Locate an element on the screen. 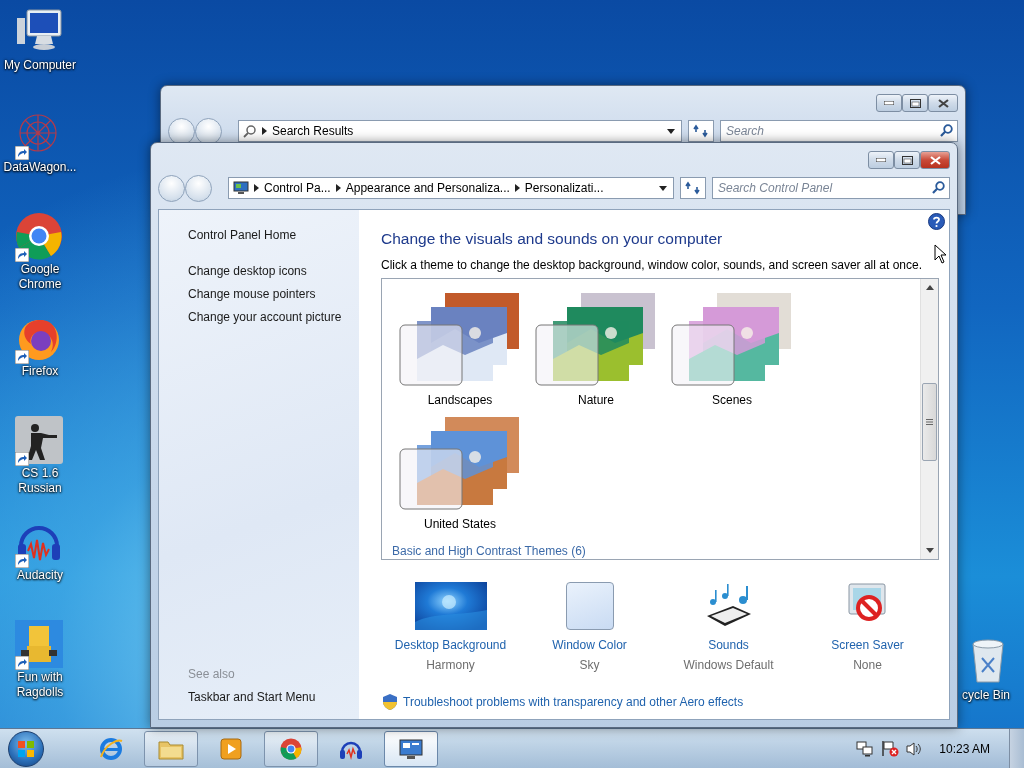  setting-link: Window Color is located at coordinates (589, 645).